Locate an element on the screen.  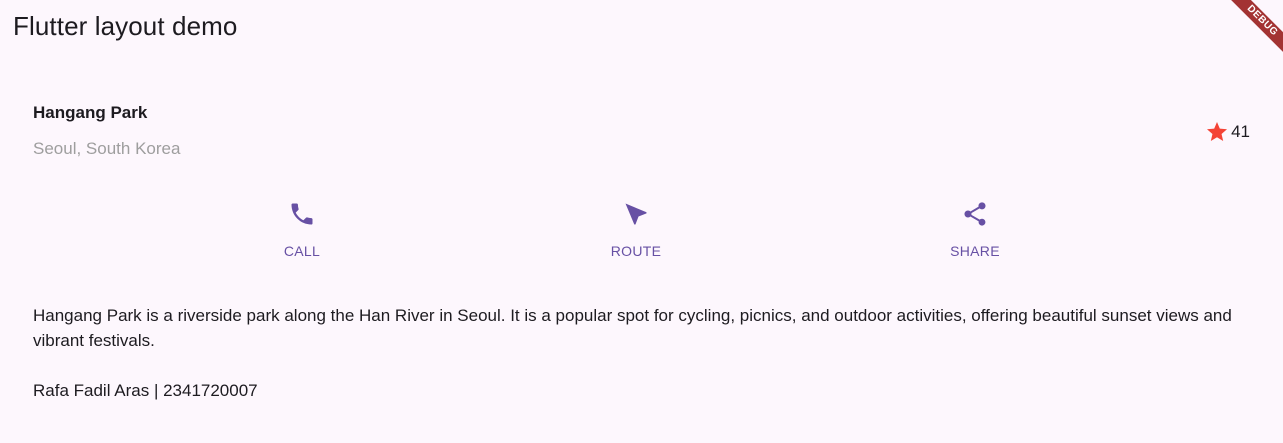
debug-banner: DEBUG is located at coordinates (1253, 30).